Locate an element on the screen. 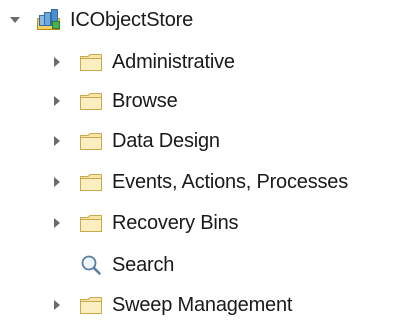 This screenshot has width=418, height=325. tree-item-label: Browse is located at coordinates (145, 100).